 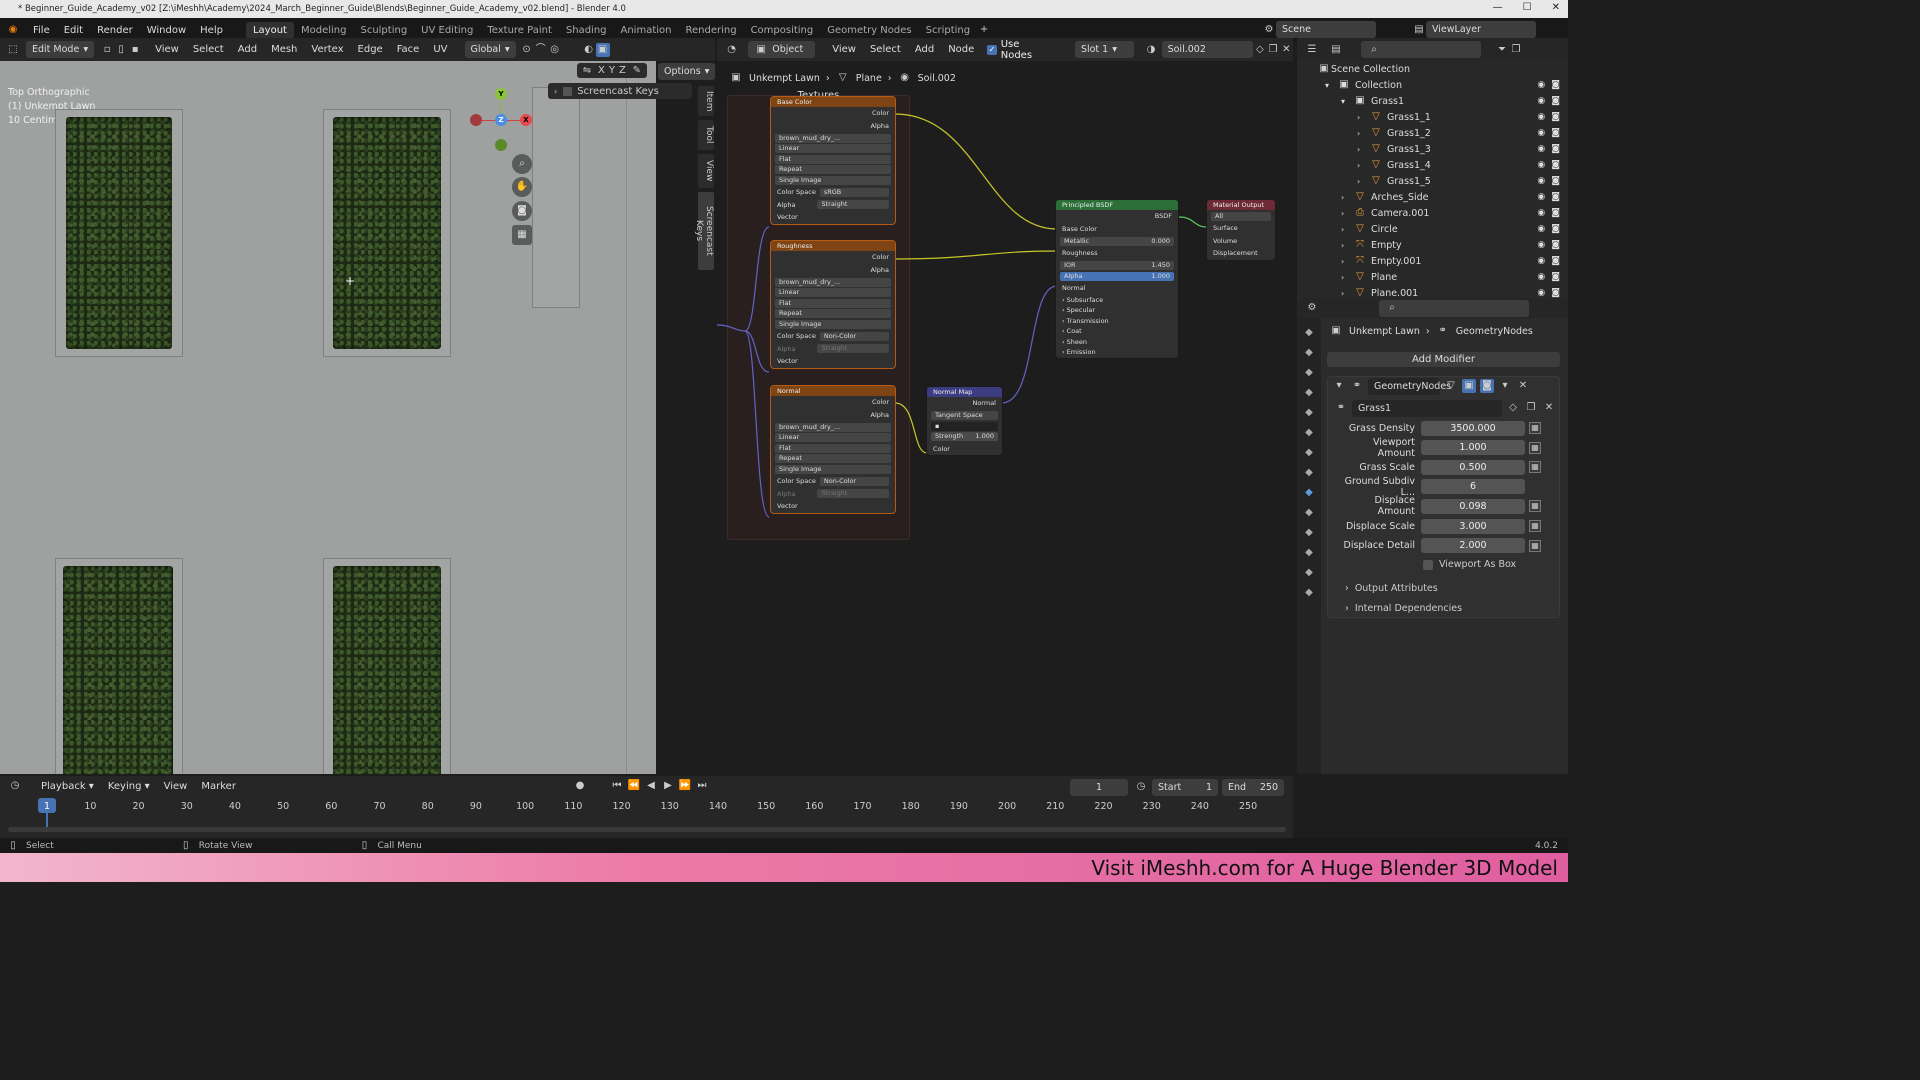 I want to click on viewport-menu-face: Face, so click(x=408, y=49).